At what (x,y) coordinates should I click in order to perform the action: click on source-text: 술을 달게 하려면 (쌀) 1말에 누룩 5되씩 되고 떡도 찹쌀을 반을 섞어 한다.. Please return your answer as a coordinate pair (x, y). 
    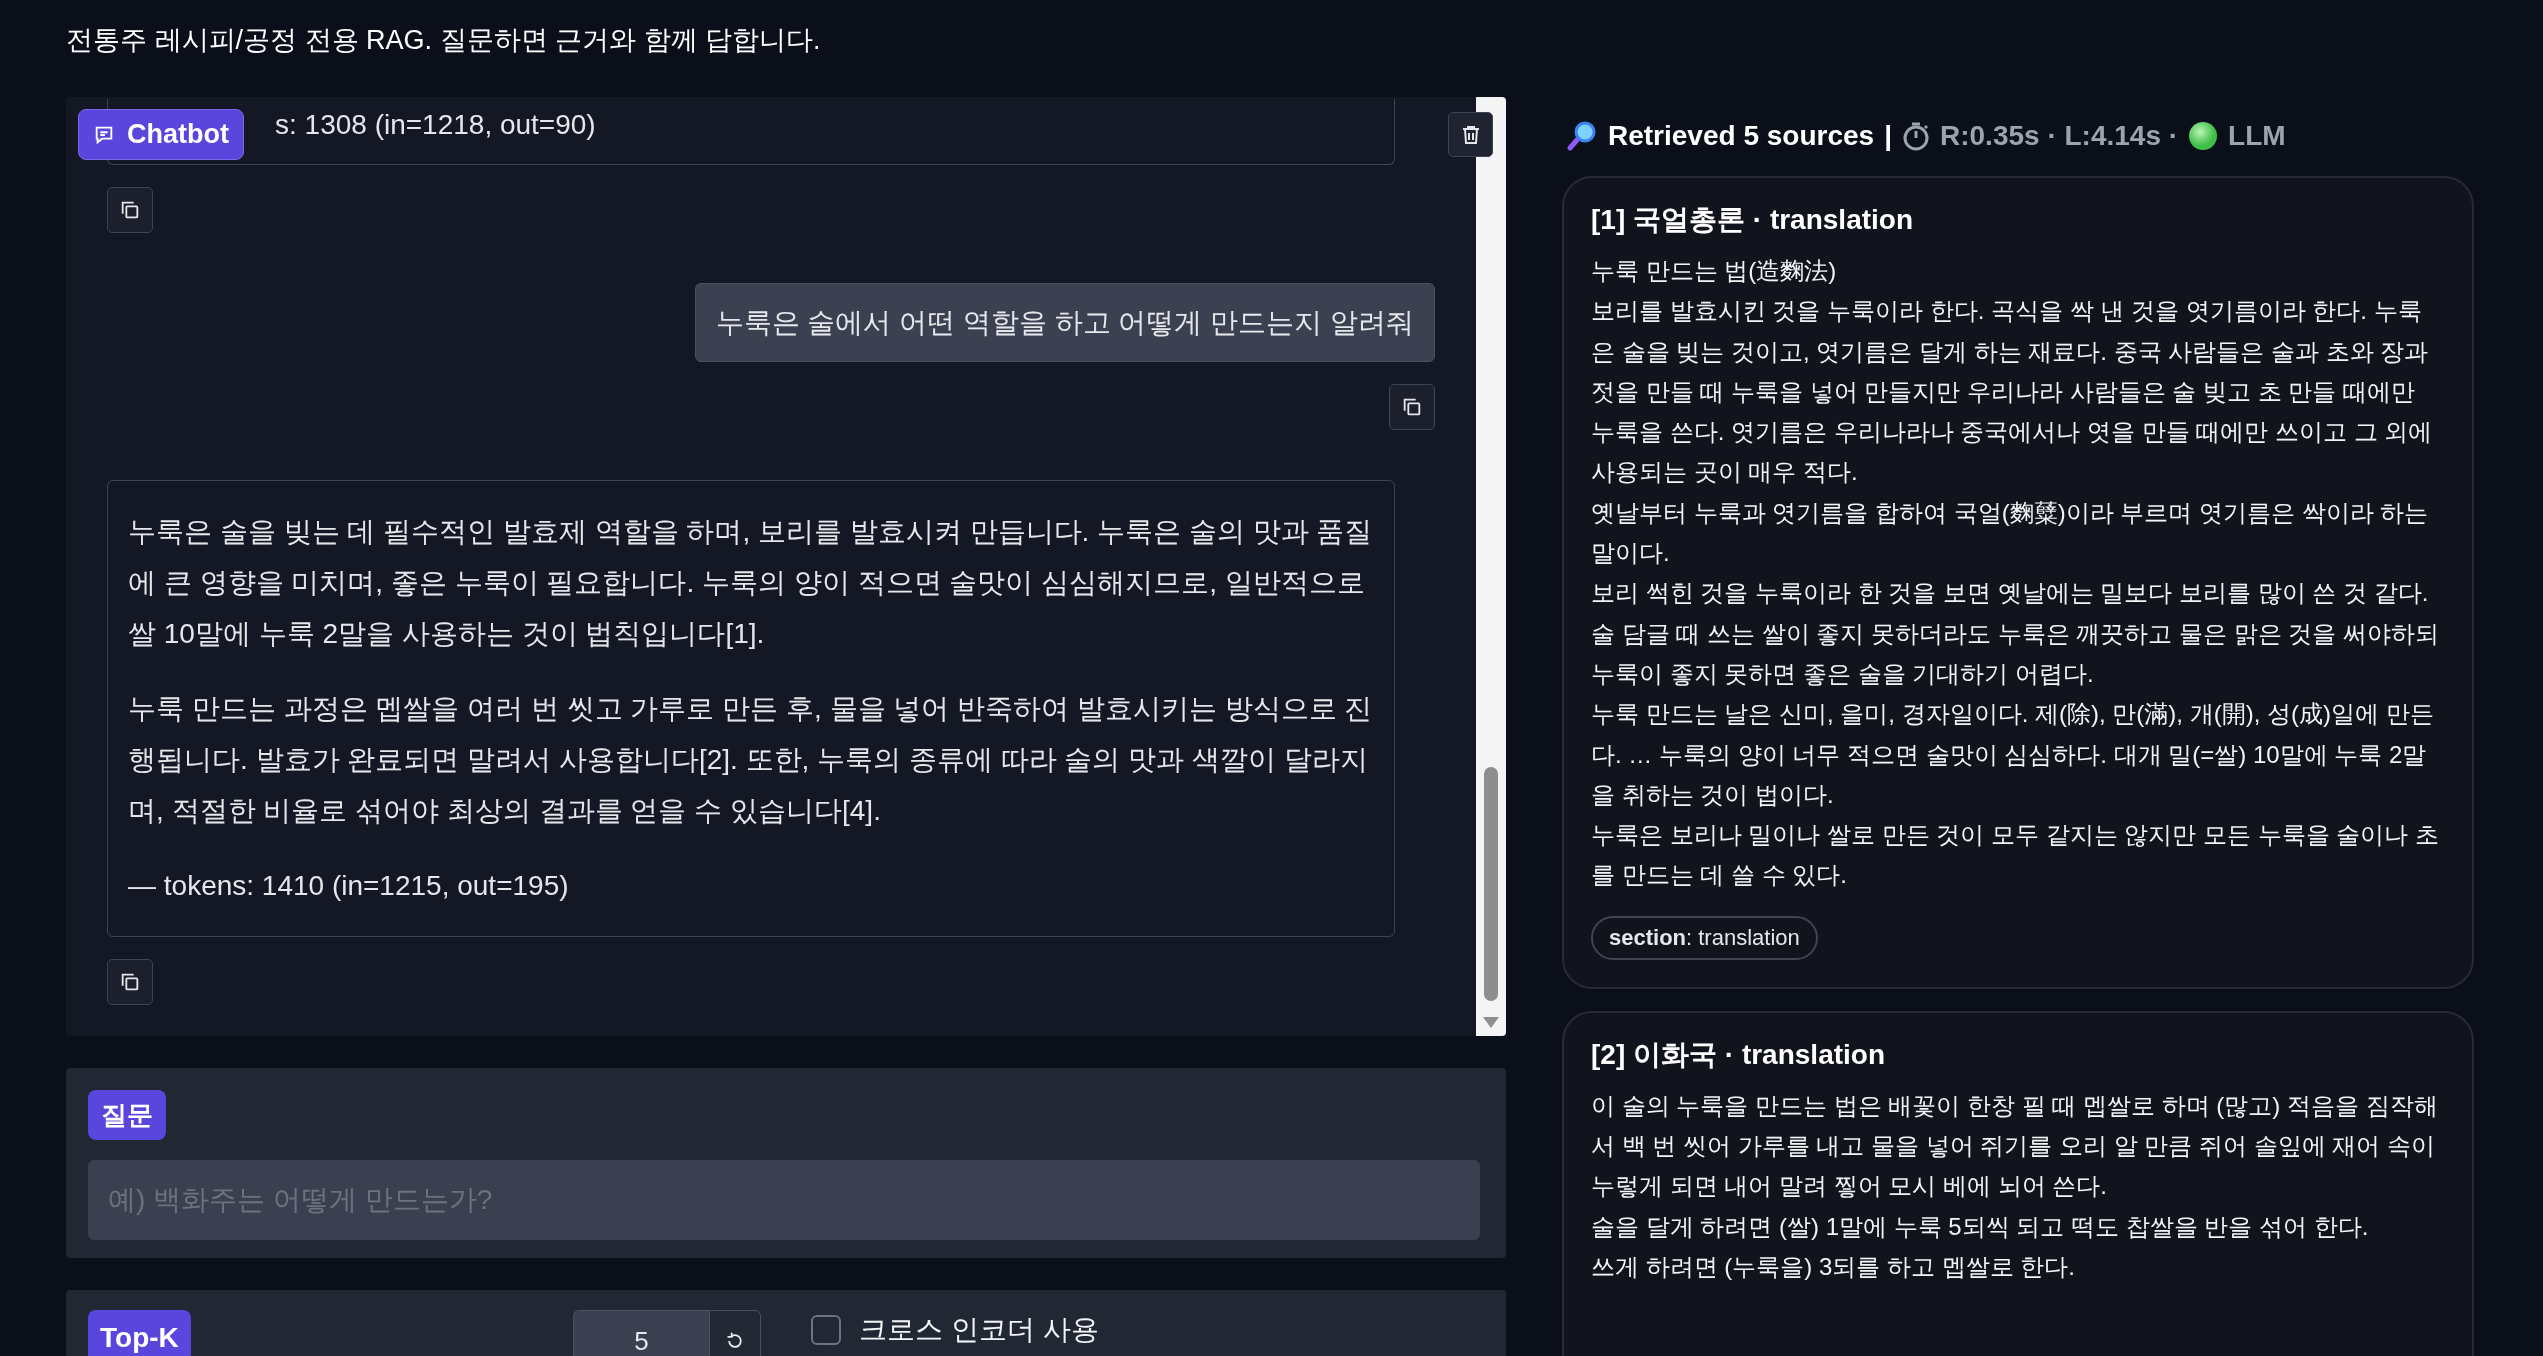
    Looking at the image, I should click on (1980, 1226).